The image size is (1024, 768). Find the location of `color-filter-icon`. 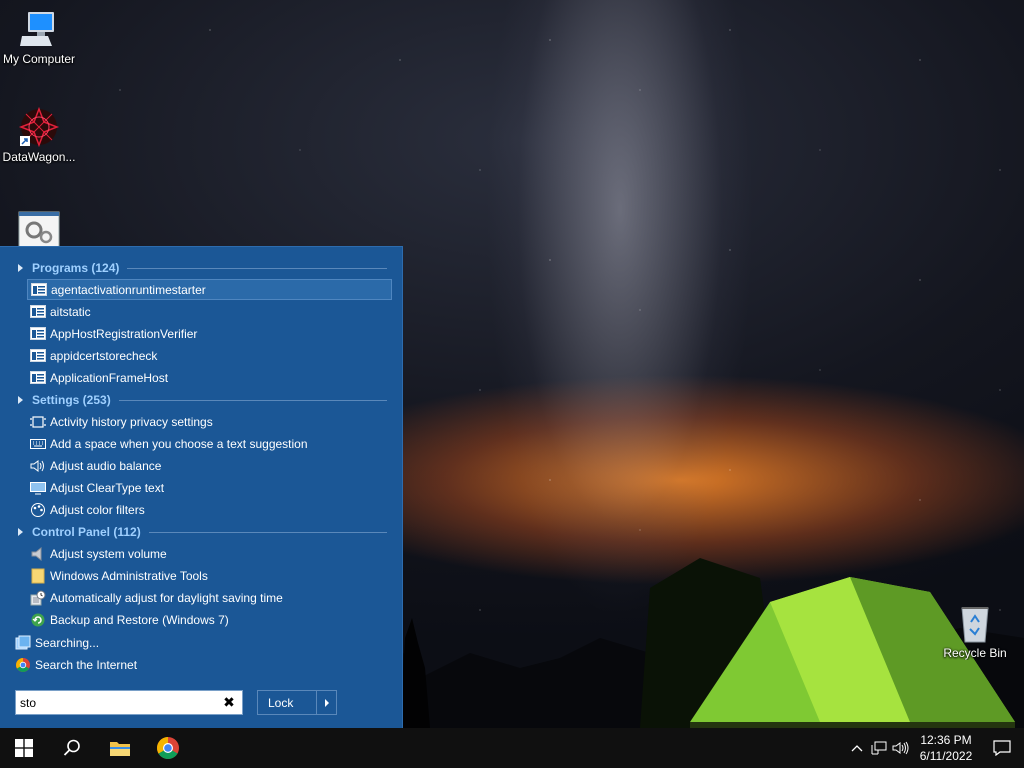

color-filter-icon is located at coordinates (38, 510).